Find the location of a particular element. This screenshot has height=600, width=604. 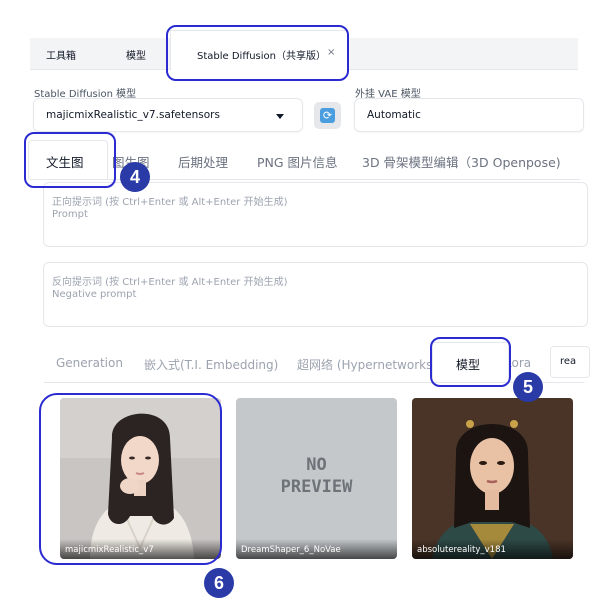

model-preview-image is located at coordinates (492, 478).